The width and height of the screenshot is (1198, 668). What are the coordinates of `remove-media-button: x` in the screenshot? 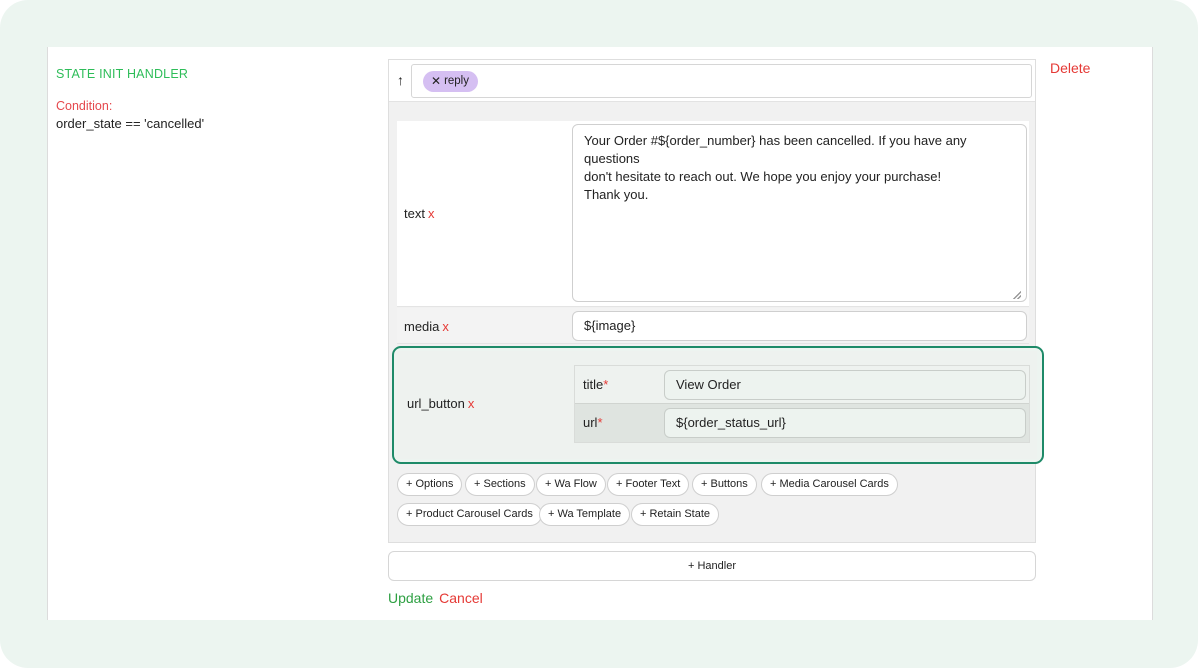 It's located at (445, 326).